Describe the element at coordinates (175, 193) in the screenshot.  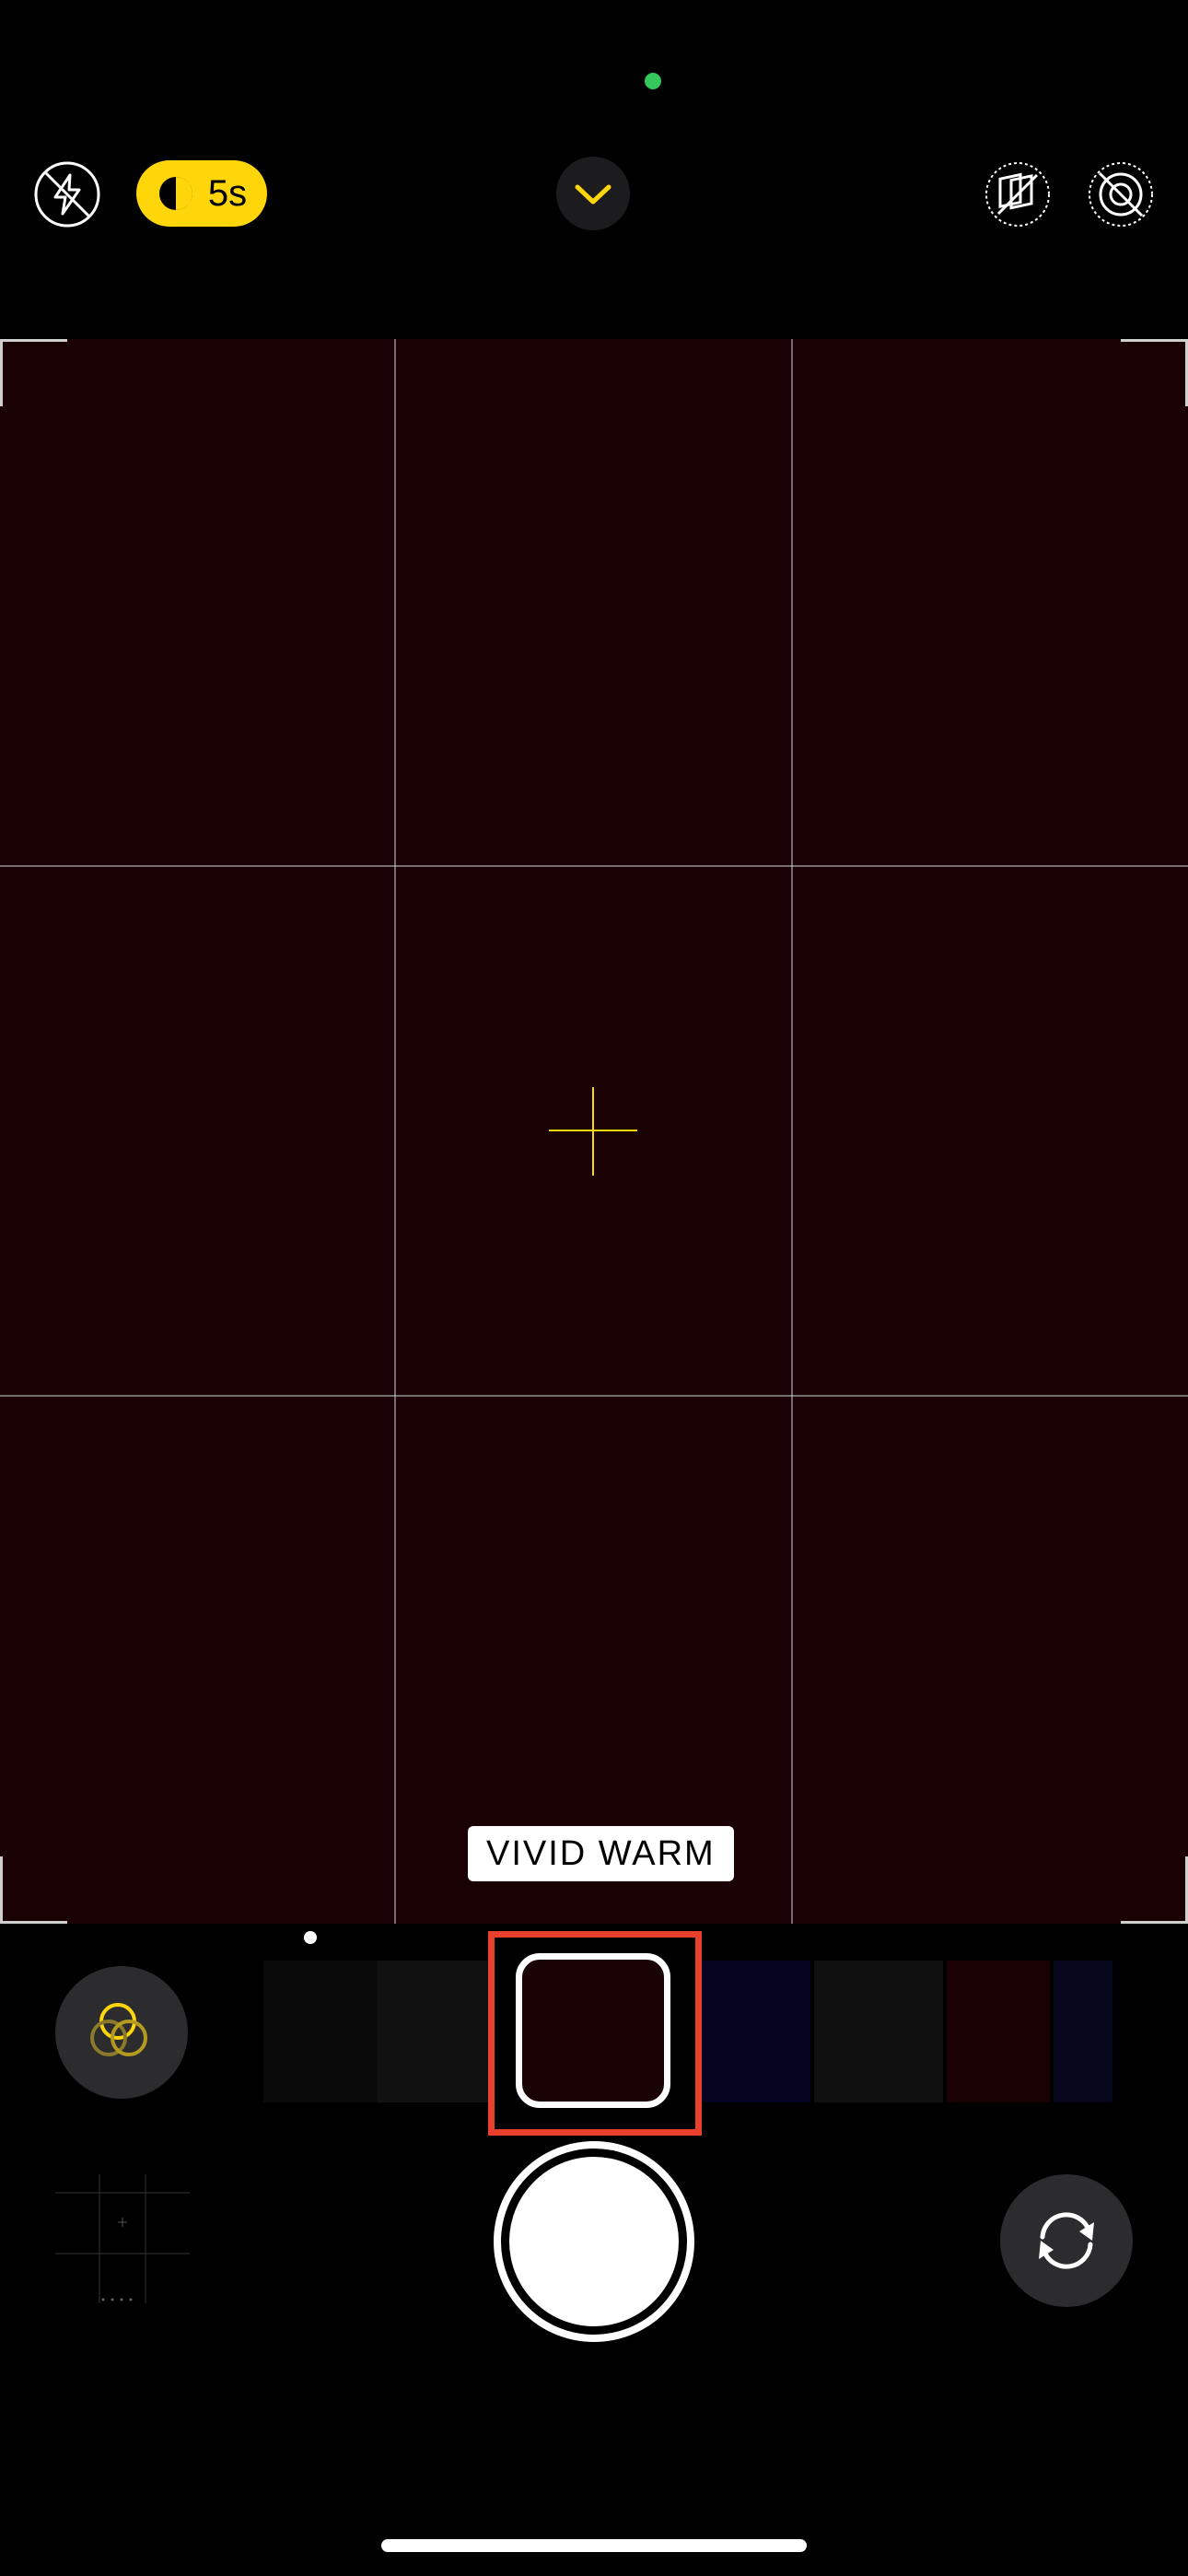
I see `night-mode-icon` at that location.